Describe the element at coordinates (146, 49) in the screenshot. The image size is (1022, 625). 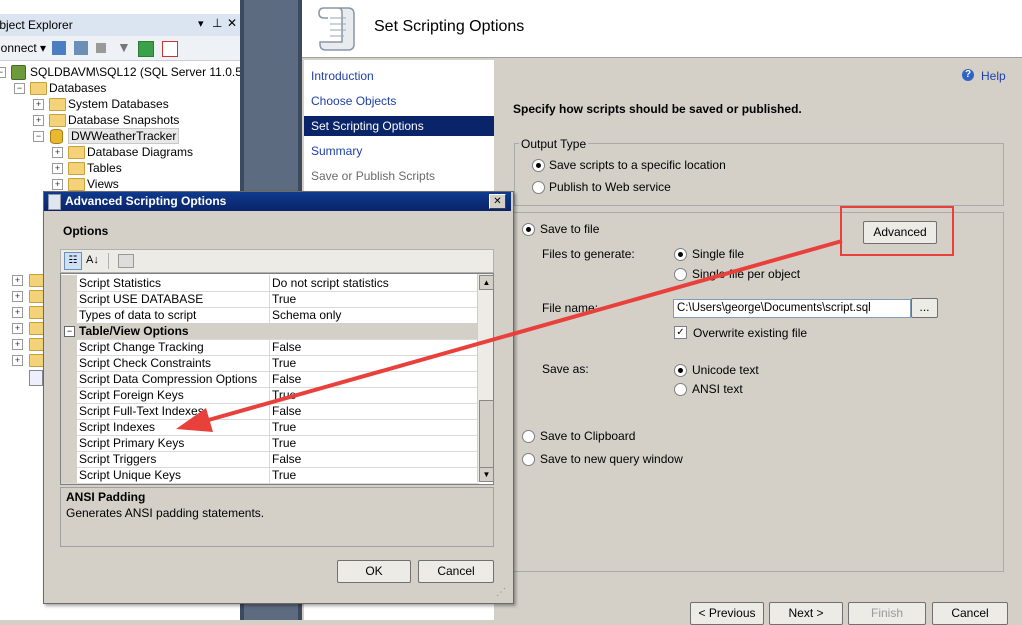
I see `refresh-icon` at that location.